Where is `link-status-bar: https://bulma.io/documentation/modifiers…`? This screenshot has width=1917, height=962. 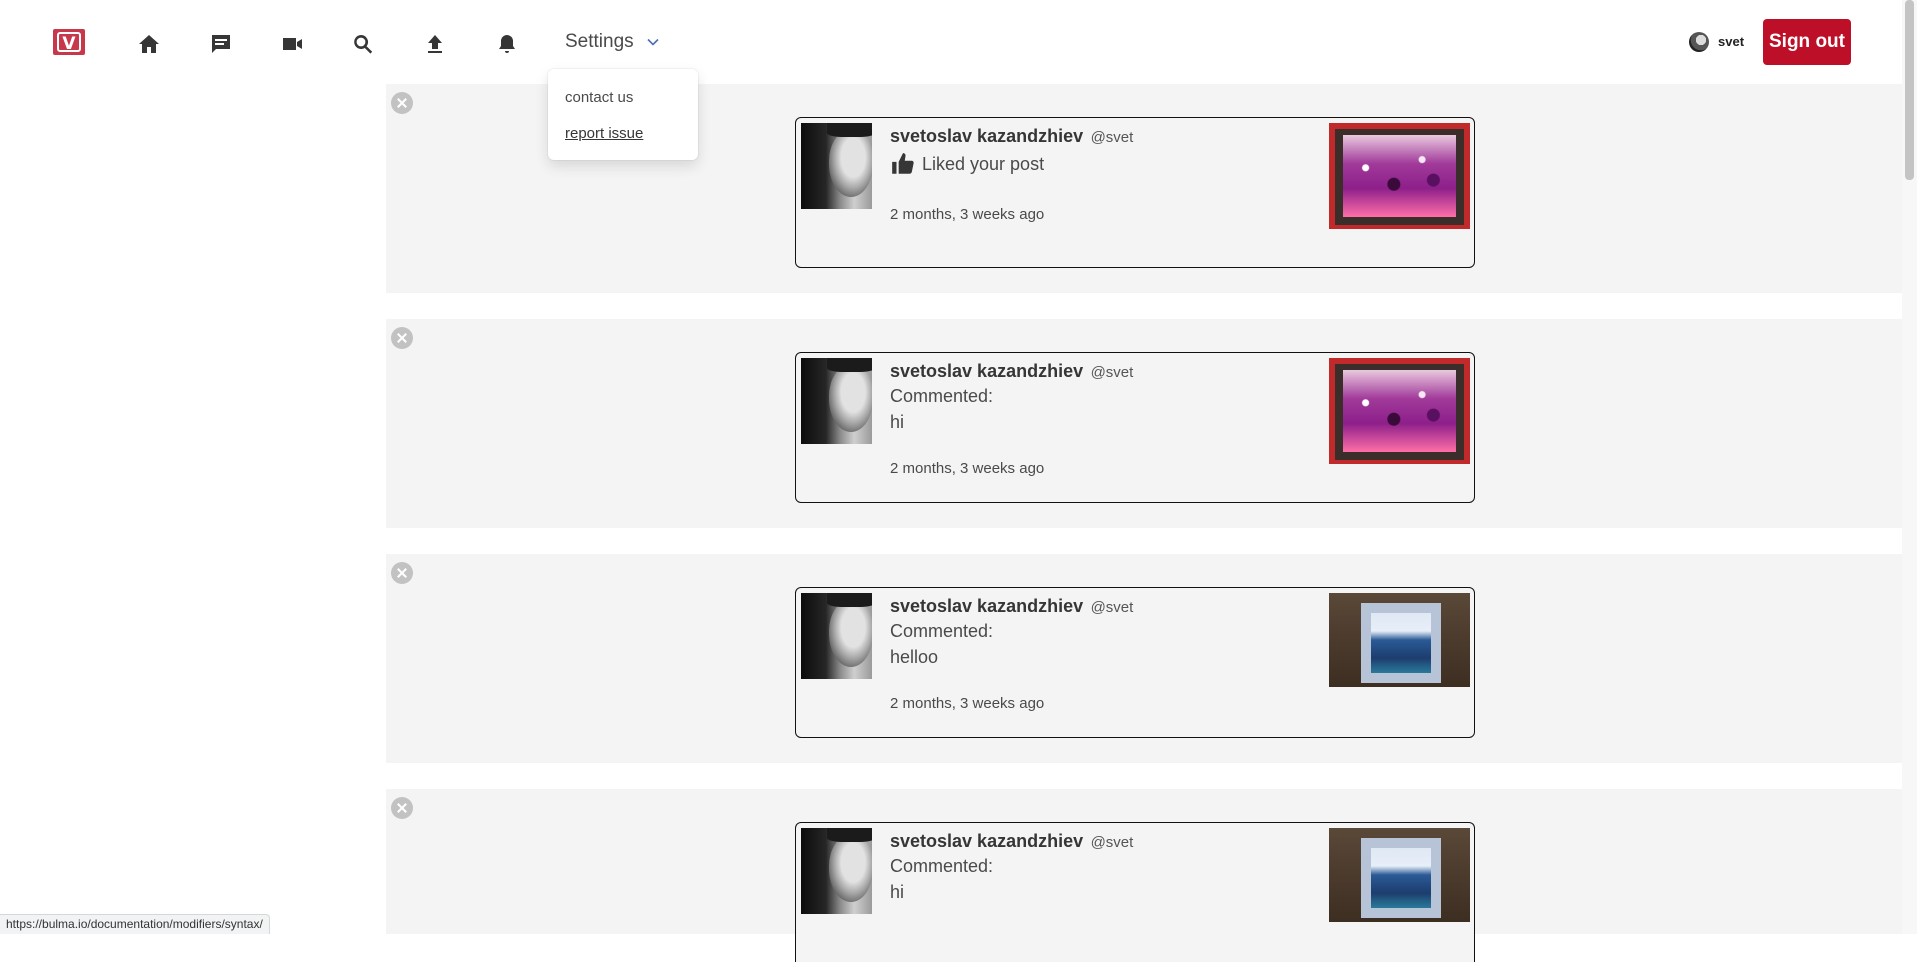
link-status-bar: https://bulma.io/documentation/modifiers… is located at coordinates (135, 924).